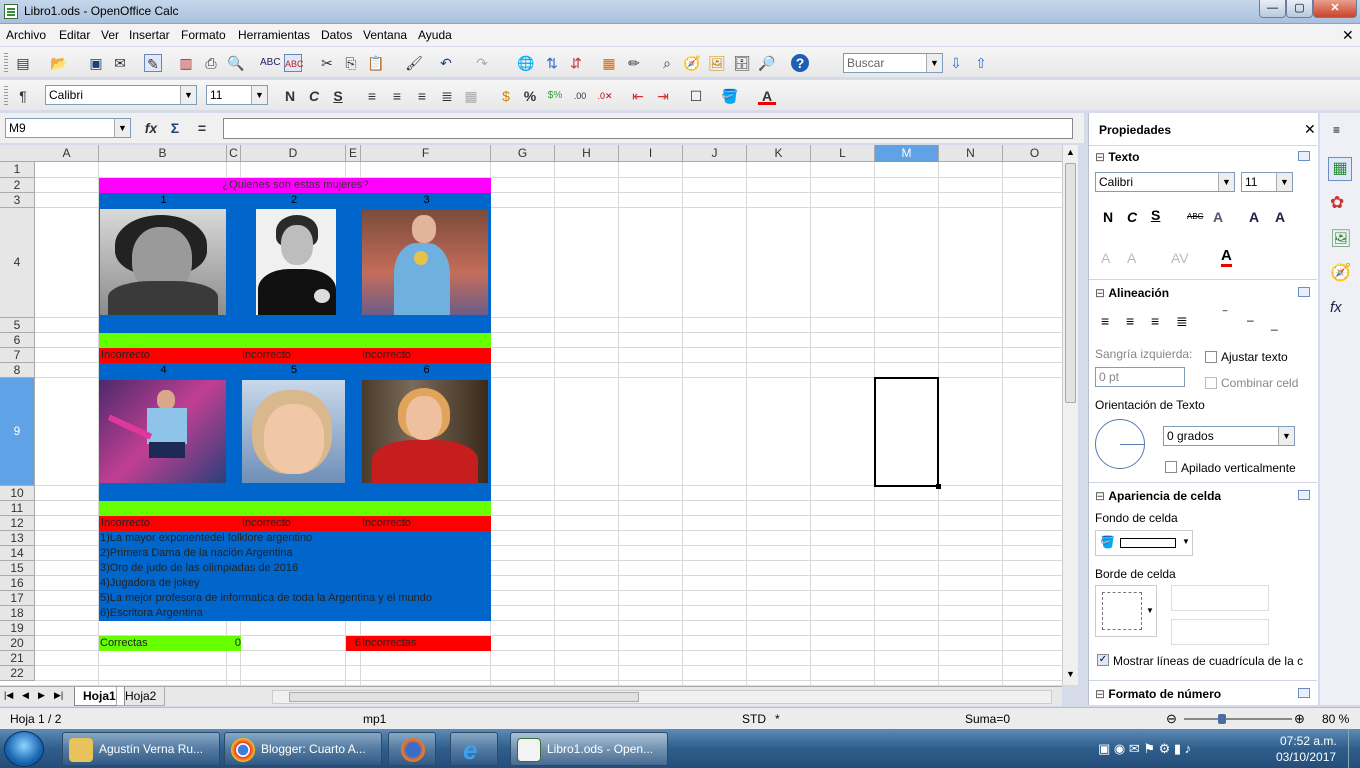  What do you see at coordinates (1105, 258) in the screenshot?
I see `superscript-icon: A` at bounding box center [1105, 258].